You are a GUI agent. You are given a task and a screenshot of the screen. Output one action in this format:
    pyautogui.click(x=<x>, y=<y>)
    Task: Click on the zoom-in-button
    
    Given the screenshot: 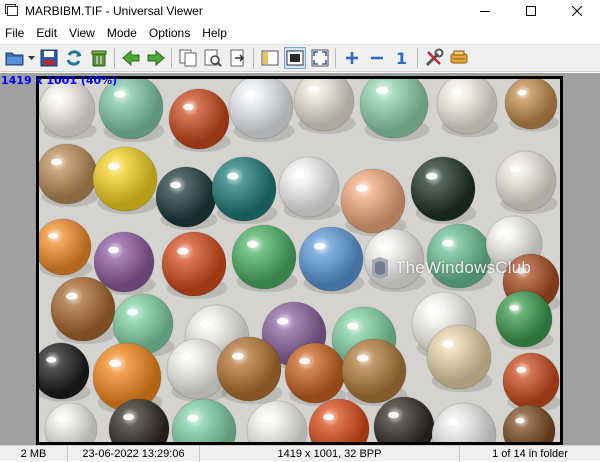 What is the action you would take?
    pyautogui.click(x=352, y=58)
    